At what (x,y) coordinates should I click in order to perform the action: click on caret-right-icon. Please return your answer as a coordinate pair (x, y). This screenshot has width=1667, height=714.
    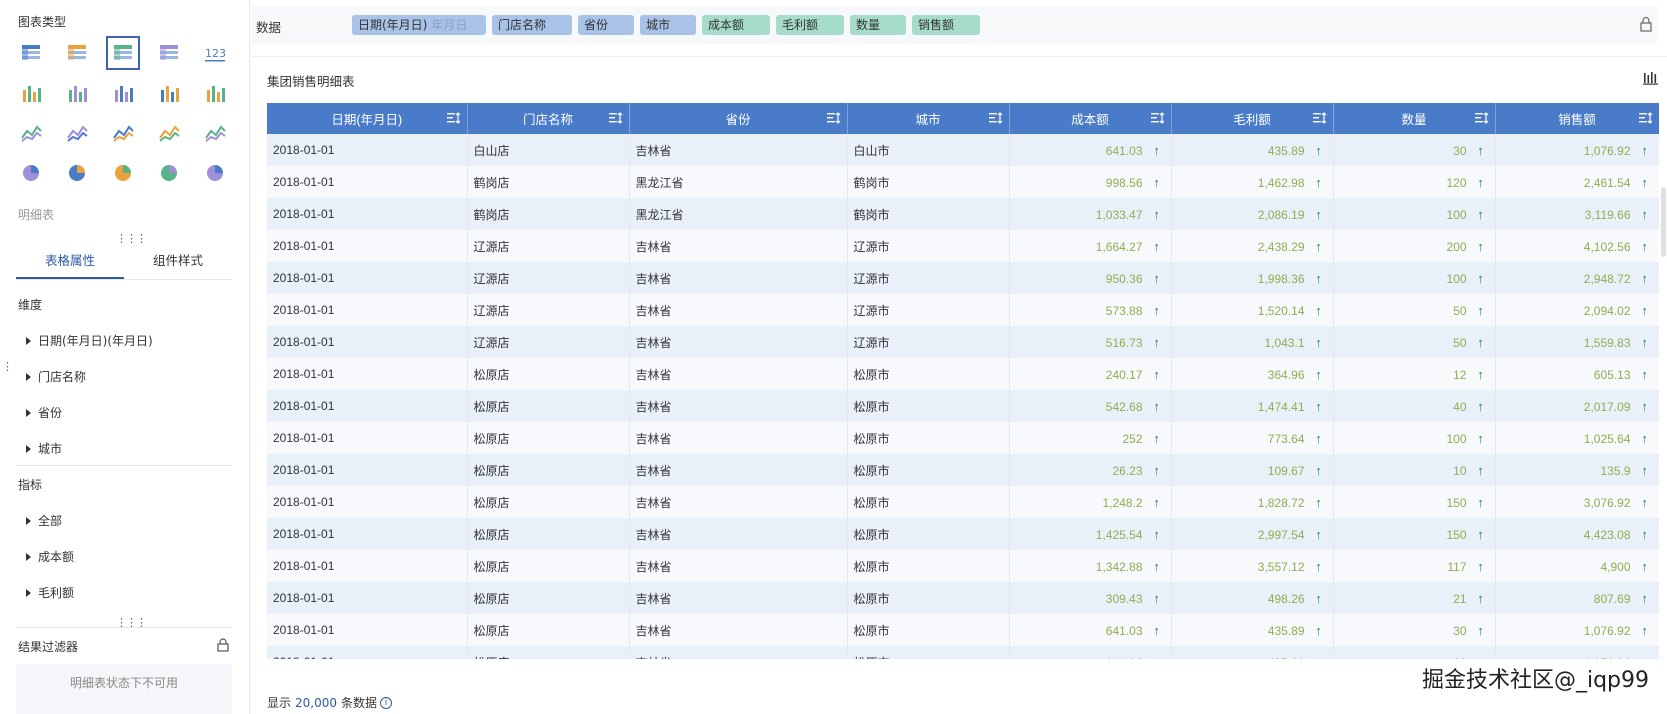
    Looking at the image, I should click on (28, 556).